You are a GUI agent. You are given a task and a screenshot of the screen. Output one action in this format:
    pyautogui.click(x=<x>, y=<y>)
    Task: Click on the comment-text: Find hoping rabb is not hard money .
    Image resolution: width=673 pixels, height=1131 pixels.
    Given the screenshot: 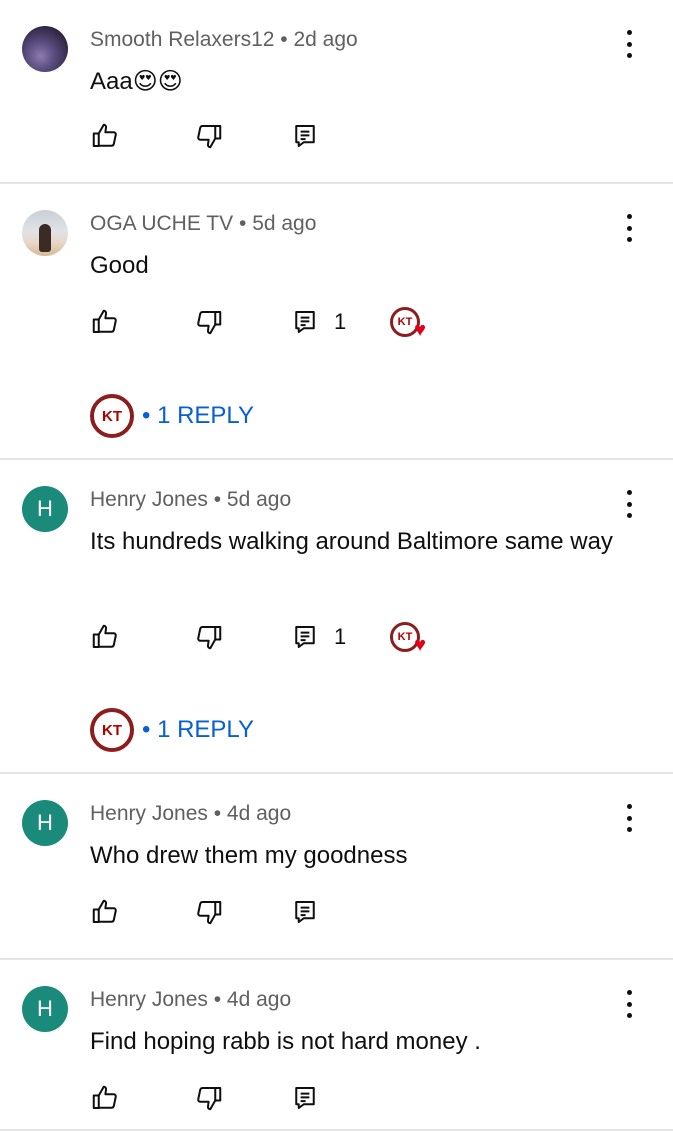 What is the action you would take?
    pyautogui.click(x=285, y=1041)
    